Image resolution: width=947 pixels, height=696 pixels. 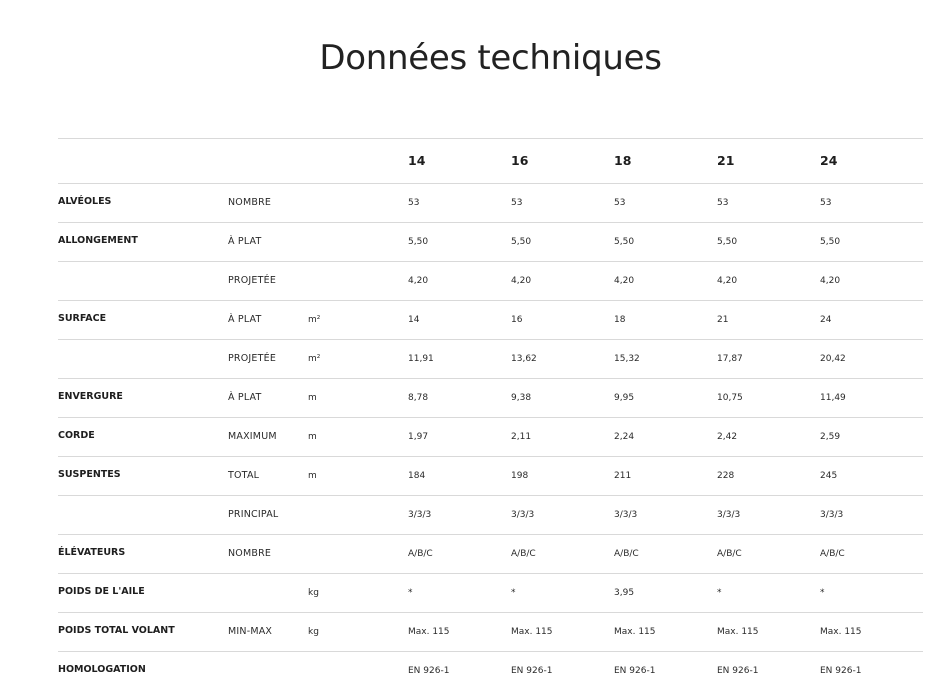 I want to click on table-cell: 10,75, so click(x=730, y=398).